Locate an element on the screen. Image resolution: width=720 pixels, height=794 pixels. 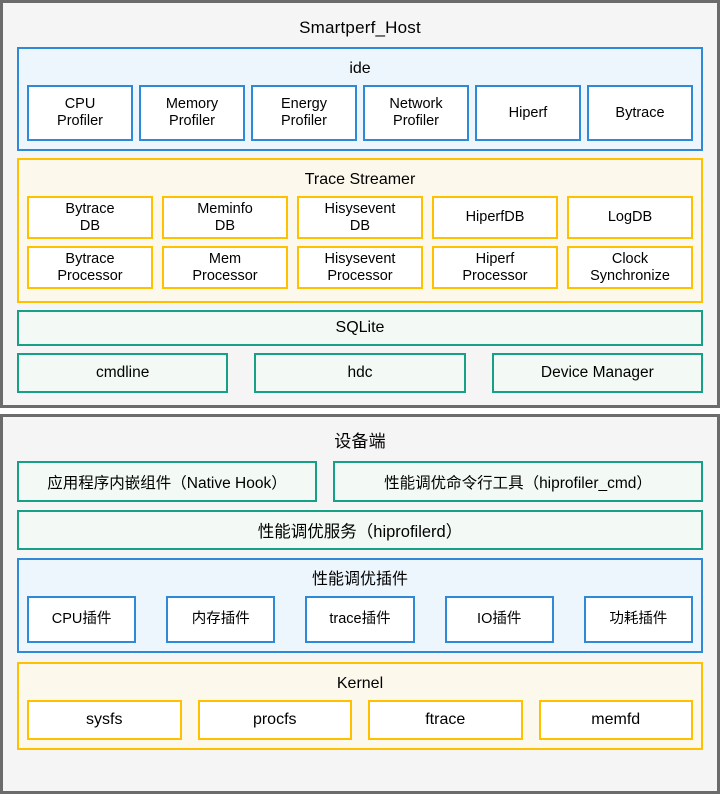
ts-item-clock-synchronize: Clock Synchronize is located at coordinates (630, 268).